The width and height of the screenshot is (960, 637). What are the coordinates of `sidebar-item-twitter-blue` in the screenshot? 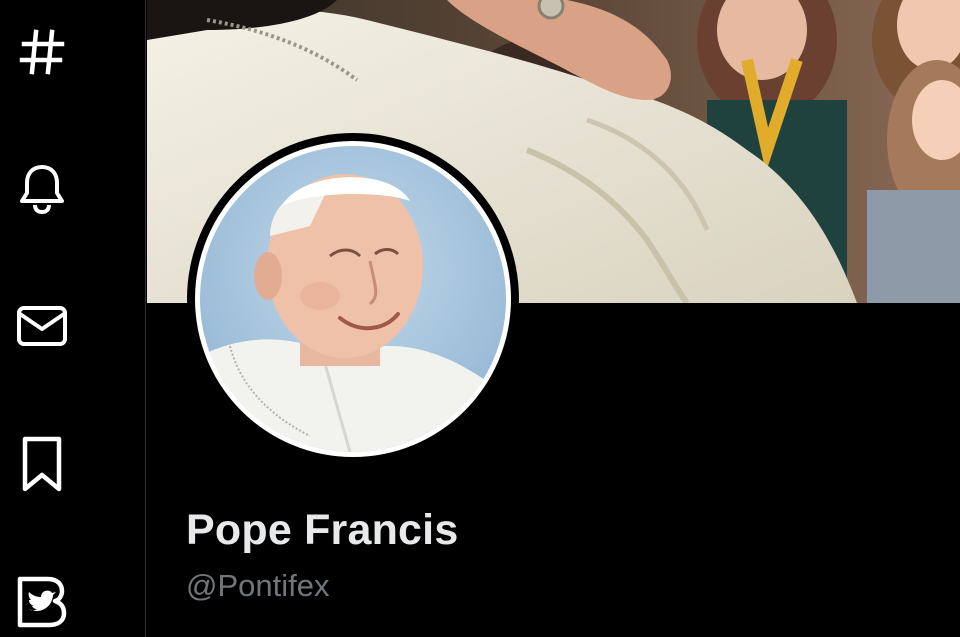 It's located at (42, 602).